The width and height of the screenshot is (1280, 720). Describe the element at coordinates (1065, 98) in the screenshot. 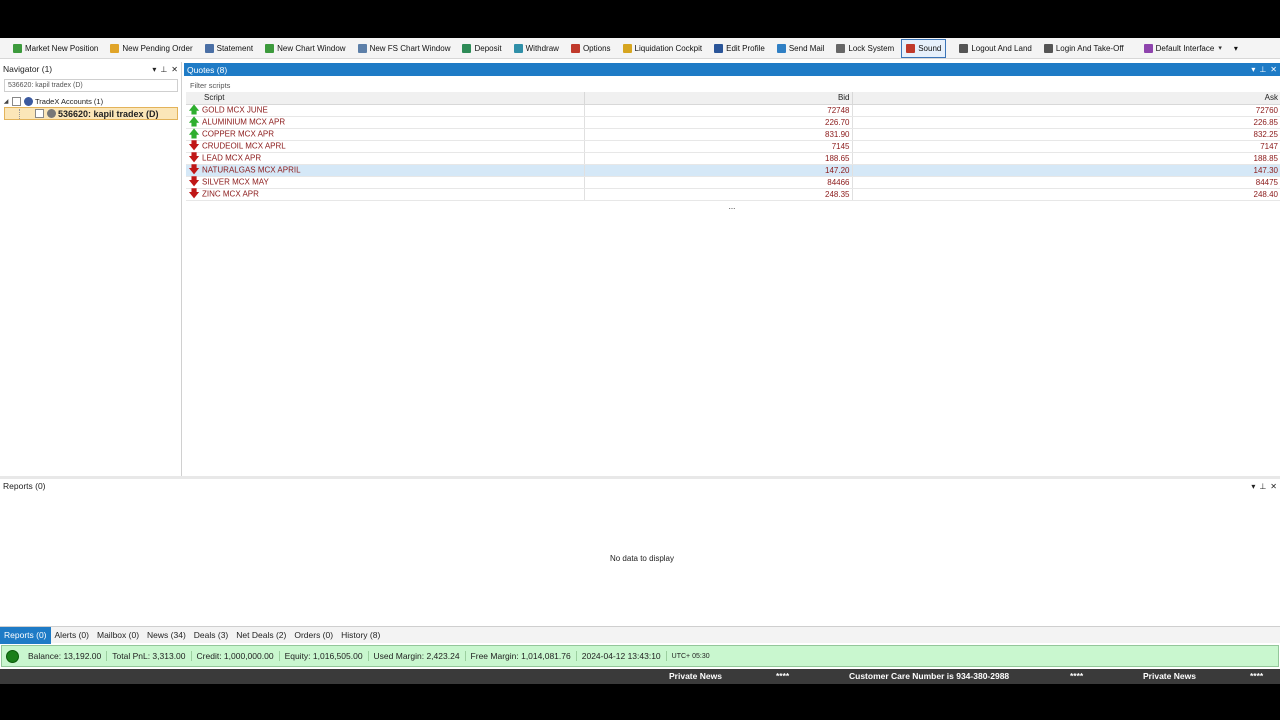

I see `column-header-ask: Ask` at that location.